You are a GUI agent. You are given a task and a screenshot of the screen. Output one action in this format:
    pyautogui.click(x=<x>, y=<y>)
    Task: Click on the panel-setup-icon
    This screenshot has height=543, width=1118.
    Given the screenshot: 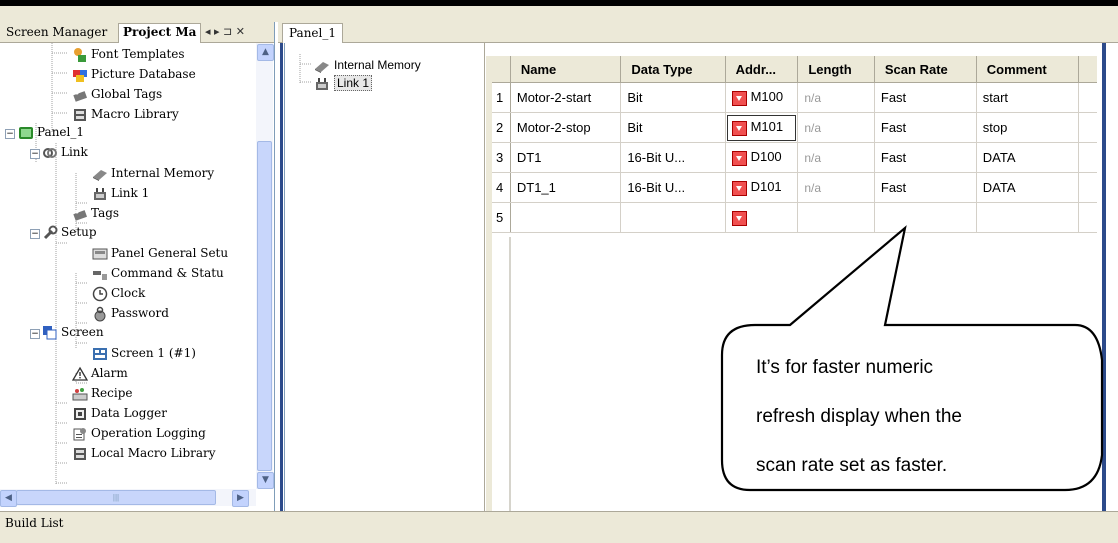 What is the action you would take?
    pyautogui.click(x=100, y=254)
    